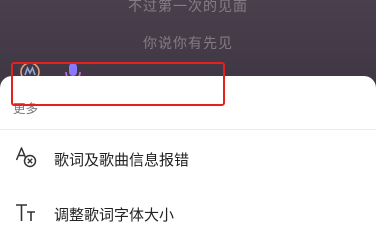 The height and width of the screenshot is (240, 376). Describe the element at coordinates (26, 157) in the screenshot. I see `lyric-error-report-icon` at that location.